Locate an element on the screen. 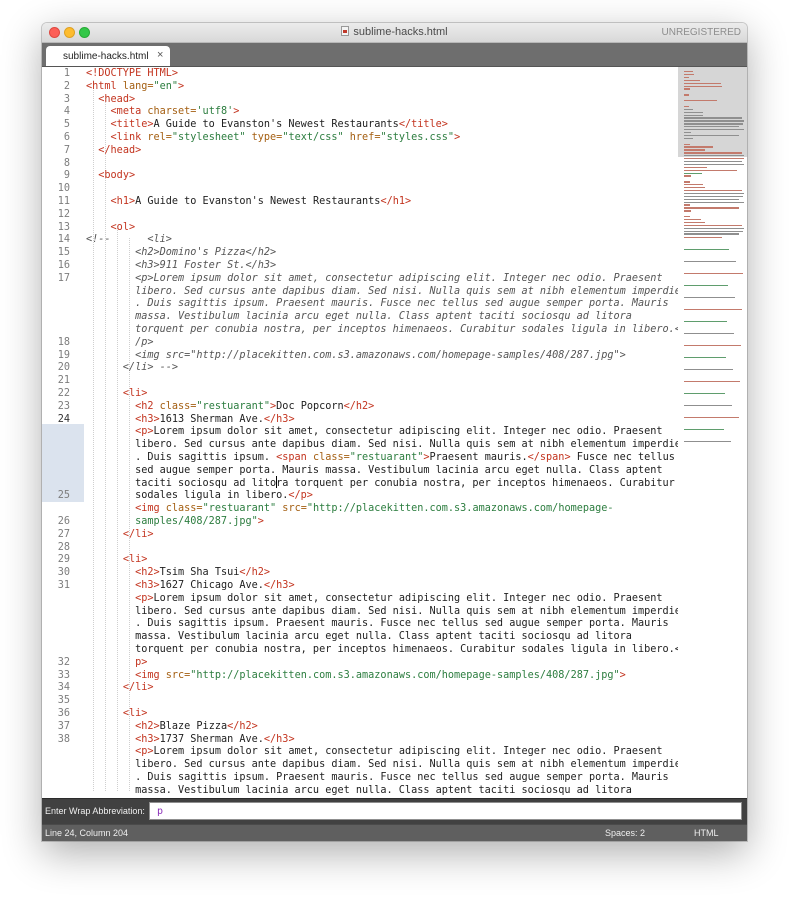  tab-sublime-hacks: sublime-hacks.html × is located at coordinates (108, 56).